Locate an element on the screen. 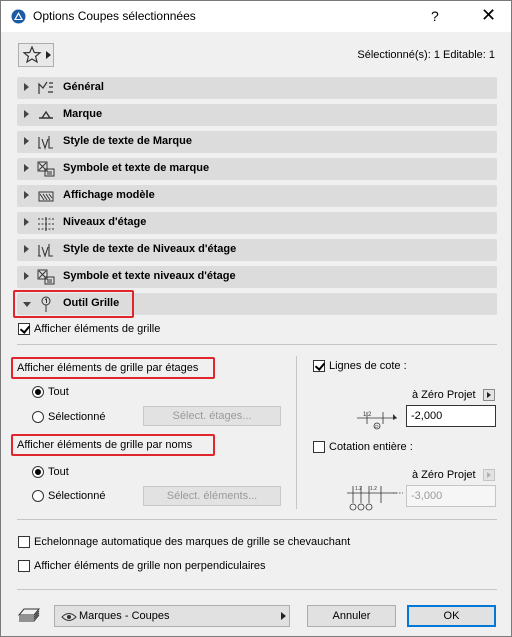  archicad-app-icon is located at coordinates (18, 16).